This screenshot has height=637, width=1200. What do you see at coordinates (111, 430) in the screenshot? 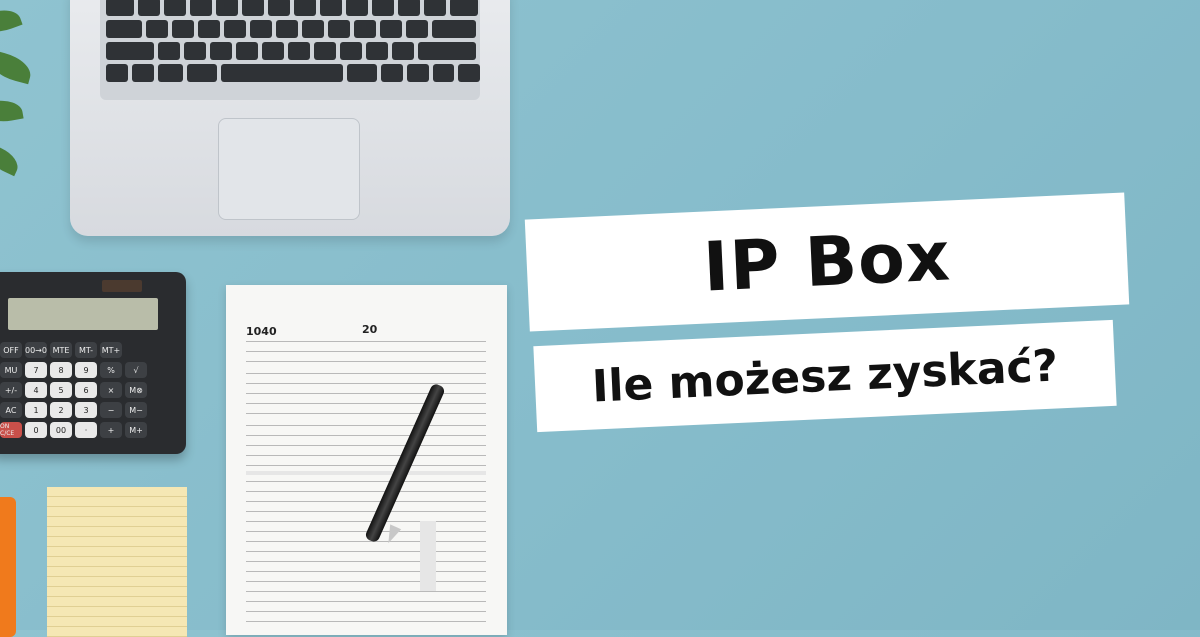
I see `calc-key: +` at bounding box center [111, 430].